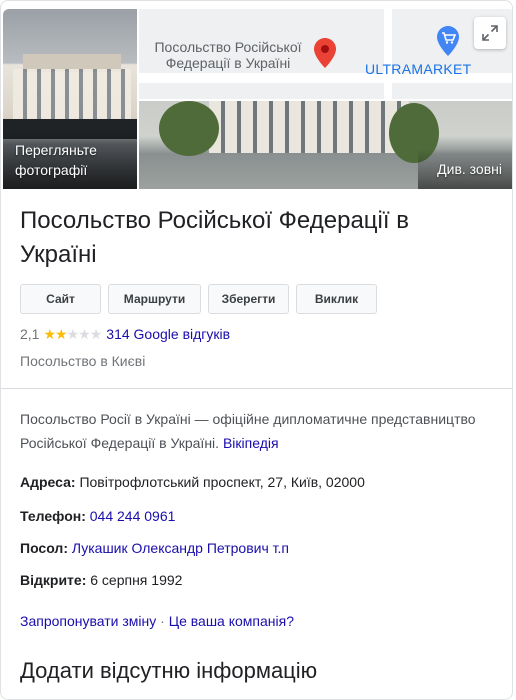 This screenshot has height=700, width=516. I want to click on map-store-label: ULTRAMARKET, so click(418, 69).